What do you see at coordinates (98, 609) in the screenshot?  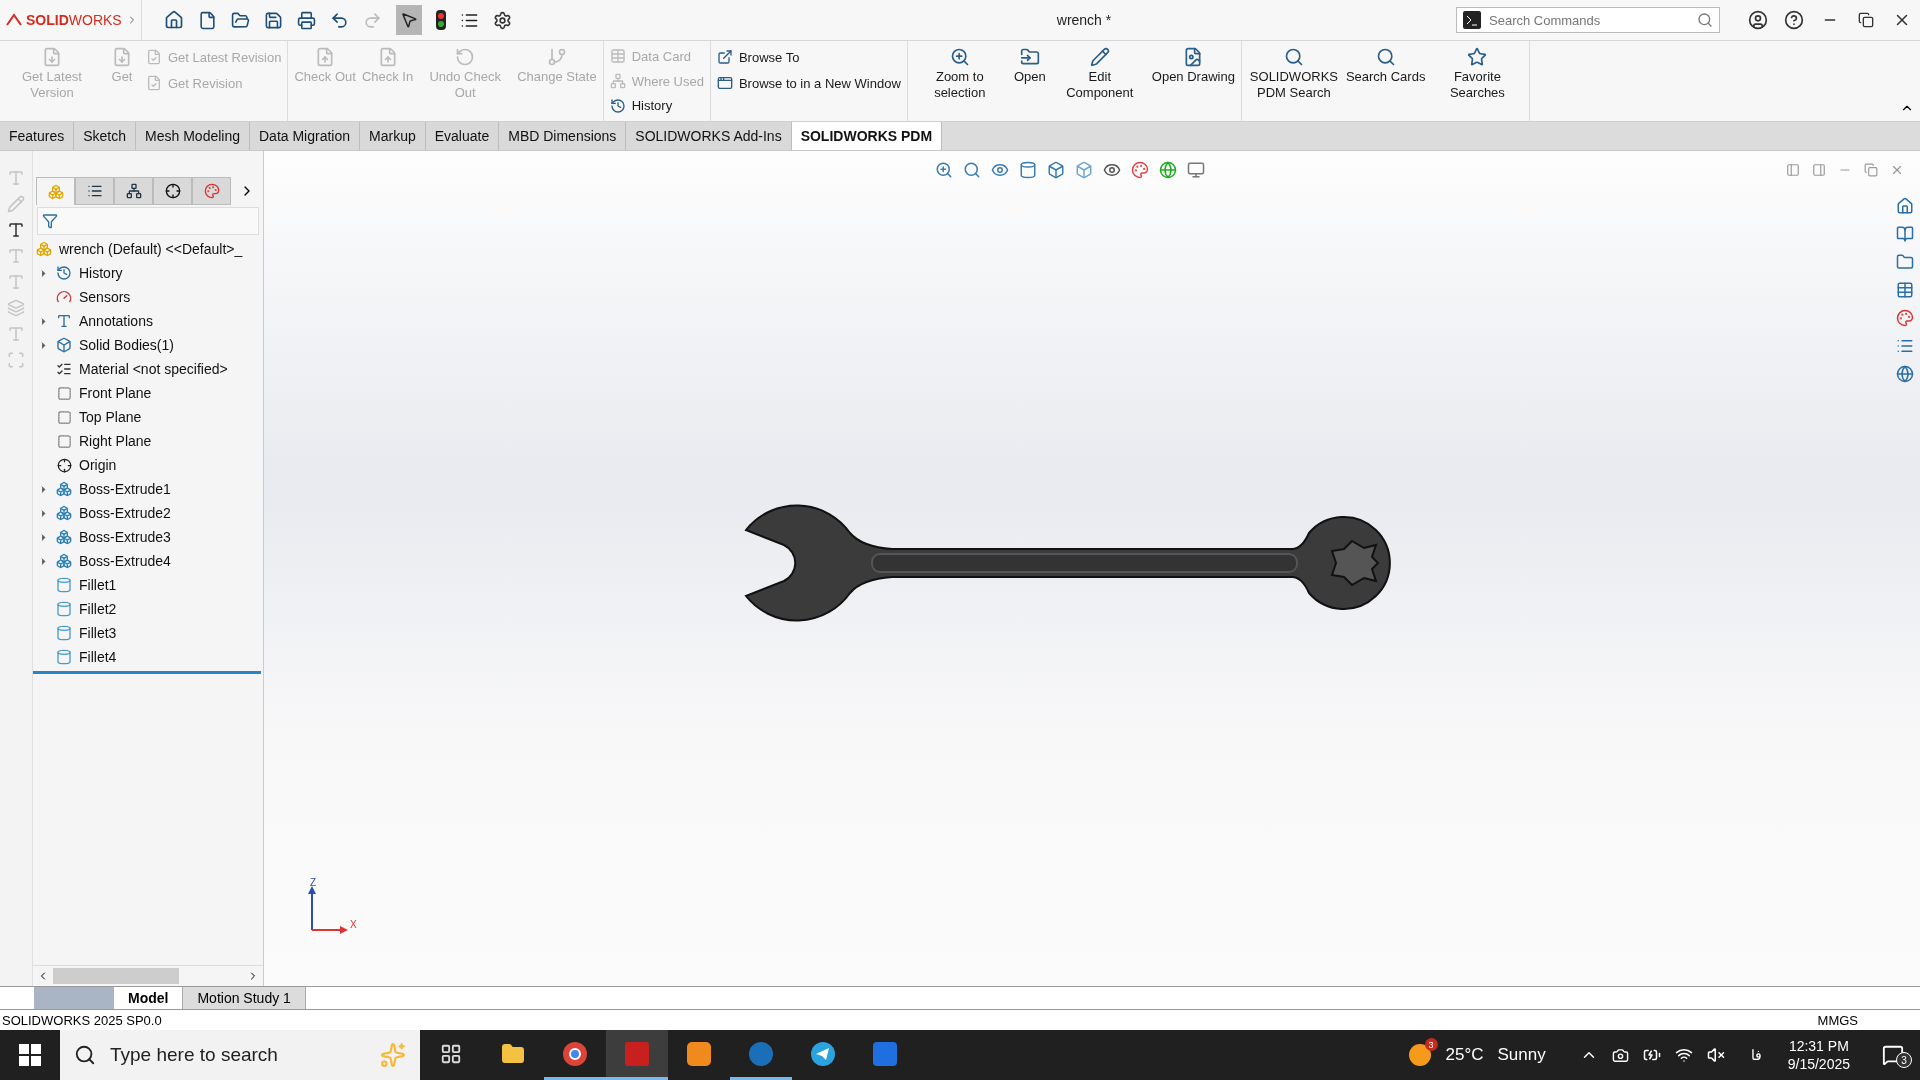 I see `tree-item: Fillet2` at bounding box center [98, 609].